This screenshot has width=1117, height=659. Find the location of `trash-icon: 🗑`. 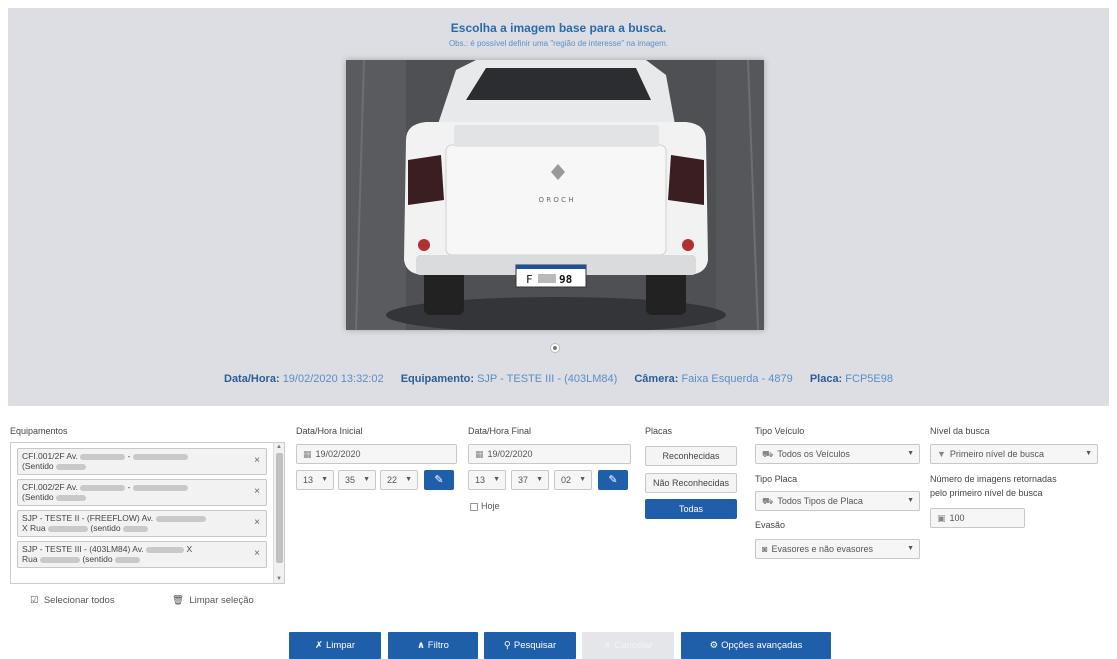

trash-icon: 🗑 is located at coordinates (178, 600).